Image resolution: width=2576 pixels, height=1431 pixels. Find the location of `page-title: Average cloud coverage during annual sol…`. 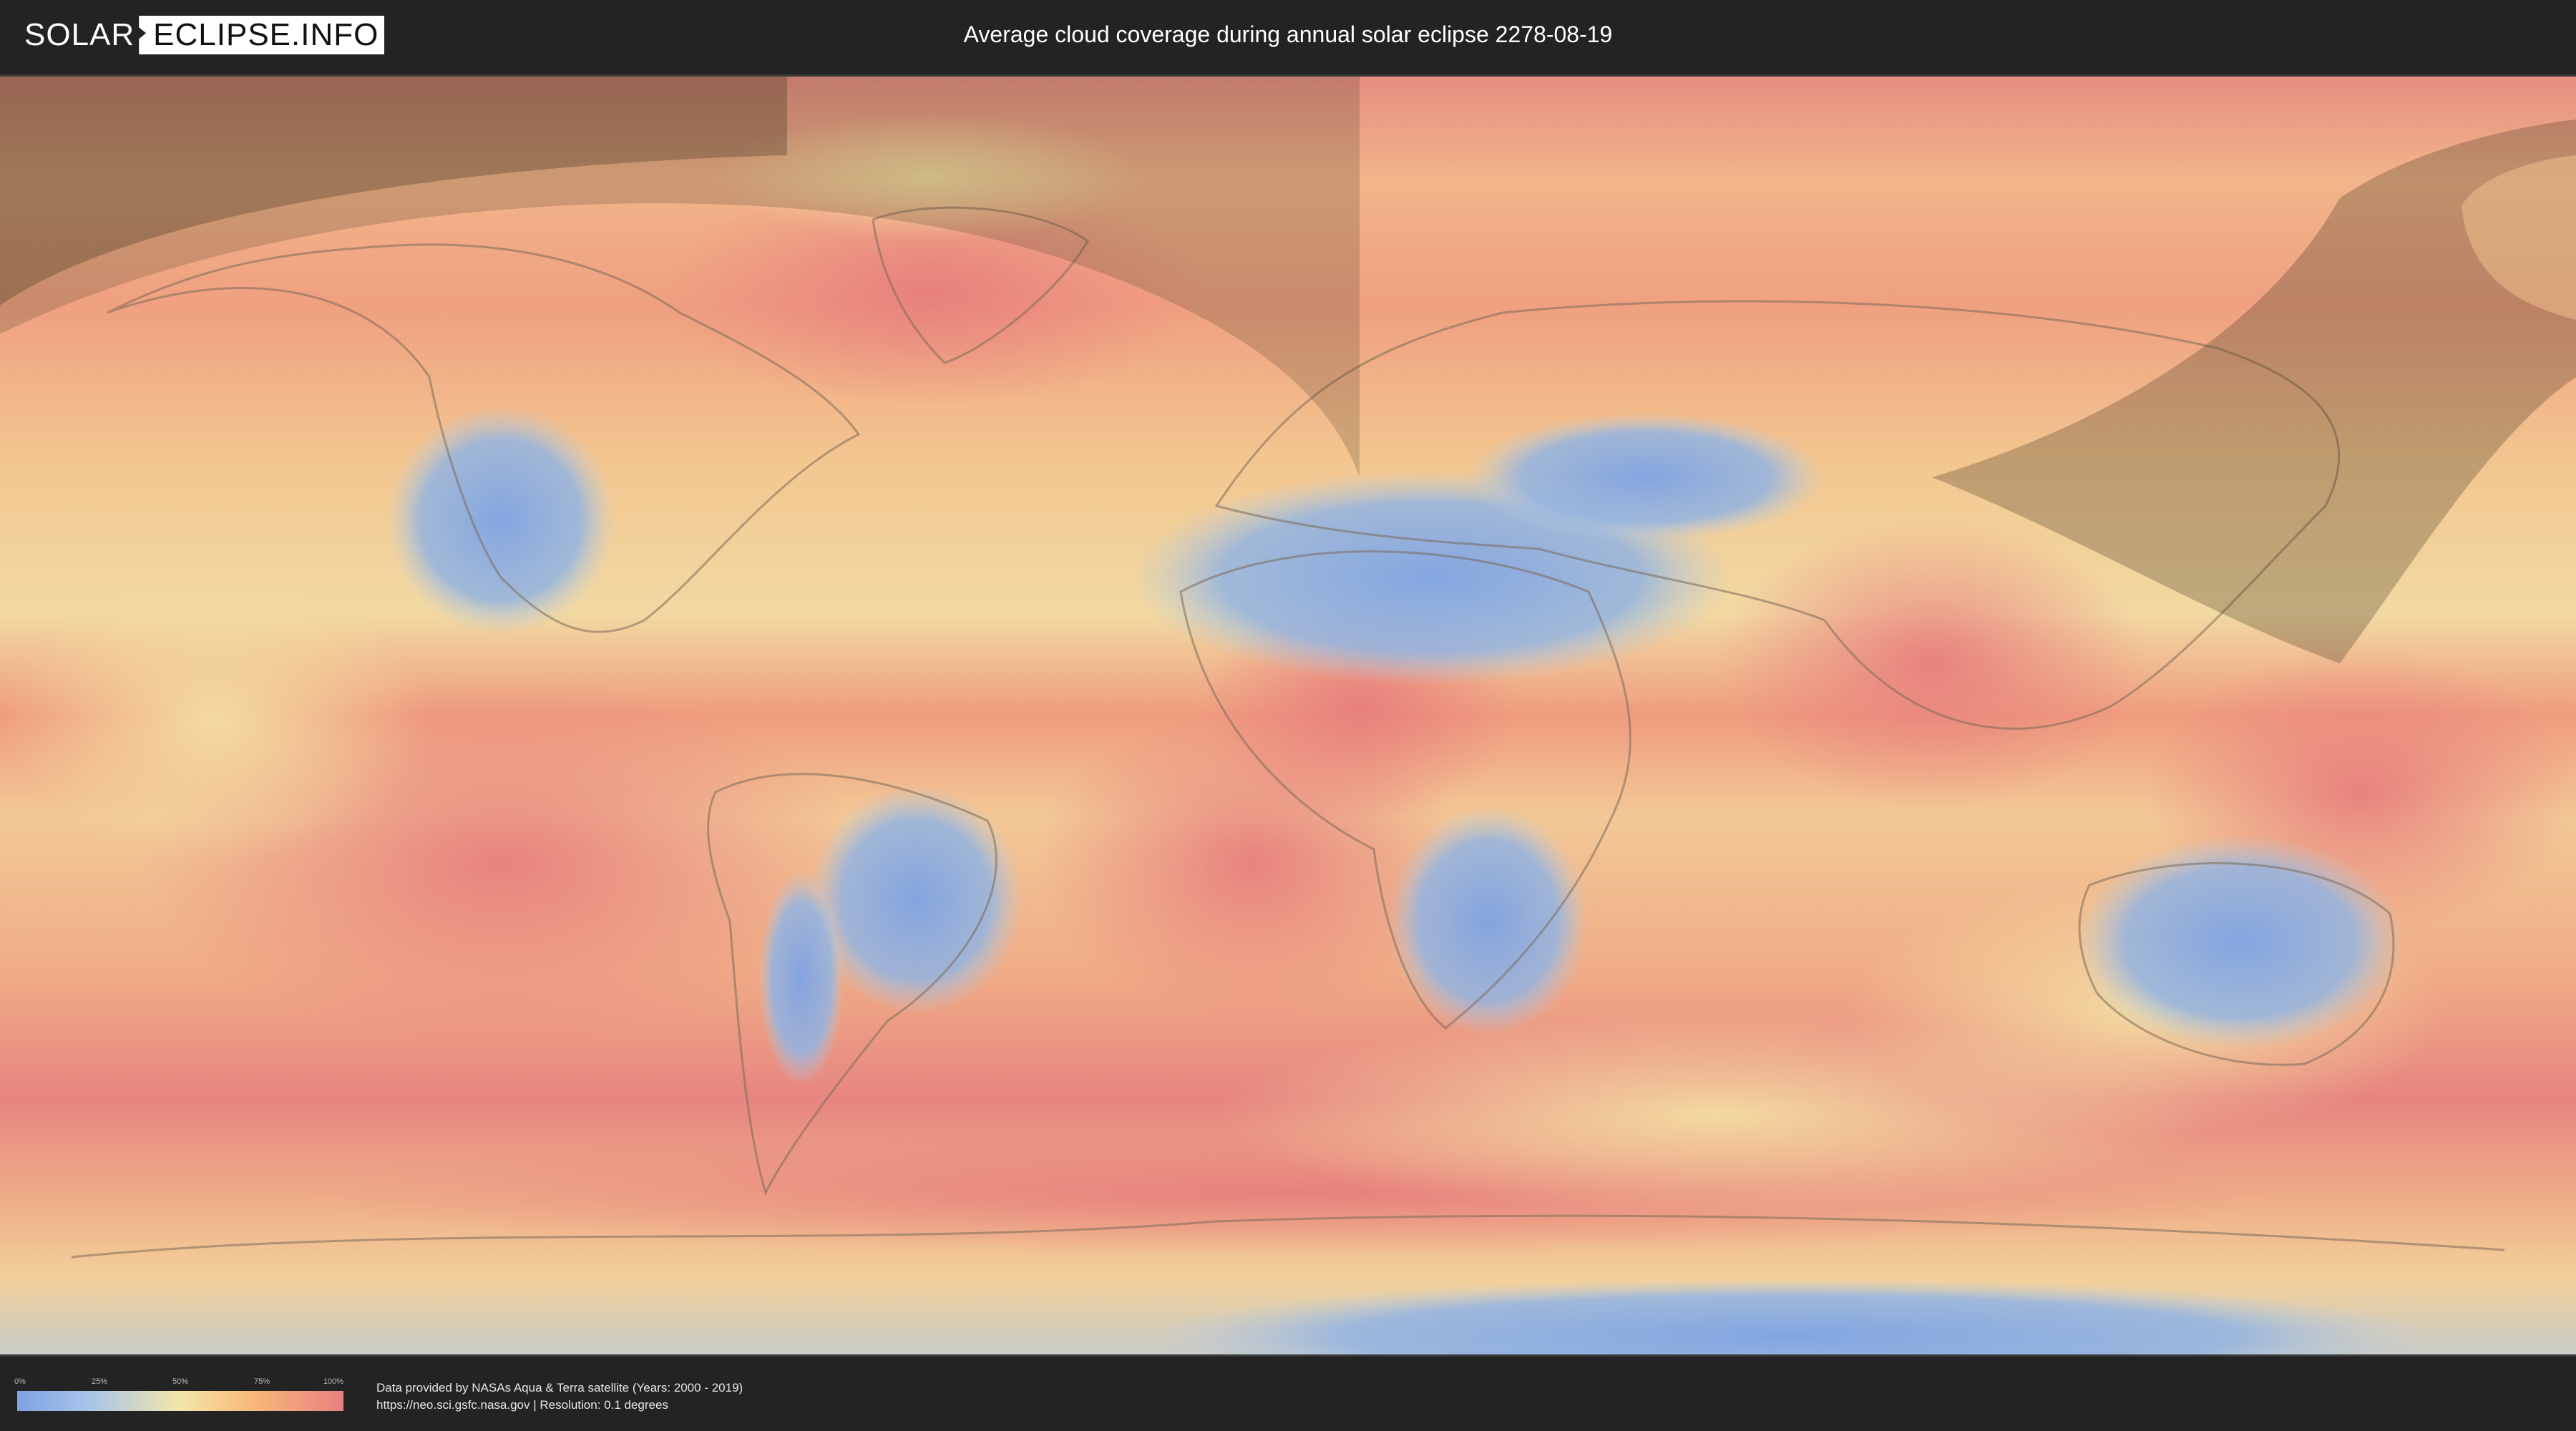

page-title: Average cloud coverage during annual sol… is located at coordinates (1288, 34).